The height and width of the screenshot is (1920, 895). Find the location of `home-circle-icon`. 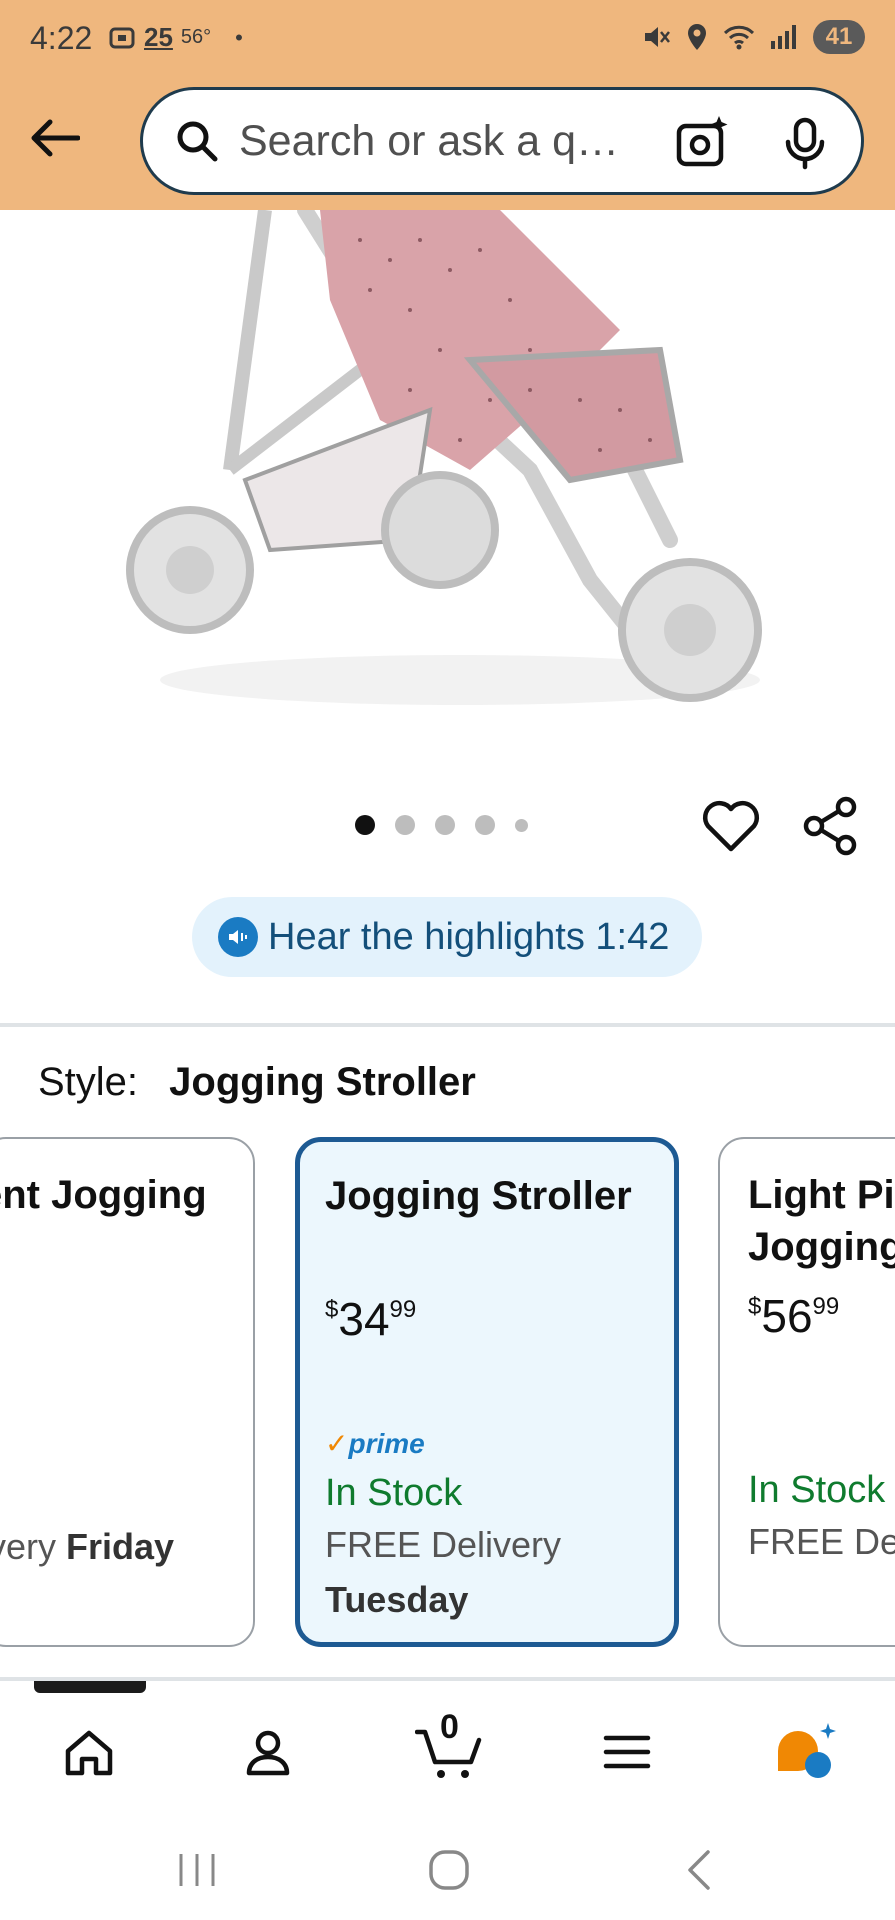

home-circle-icon is located at coordinates (449, 1870).